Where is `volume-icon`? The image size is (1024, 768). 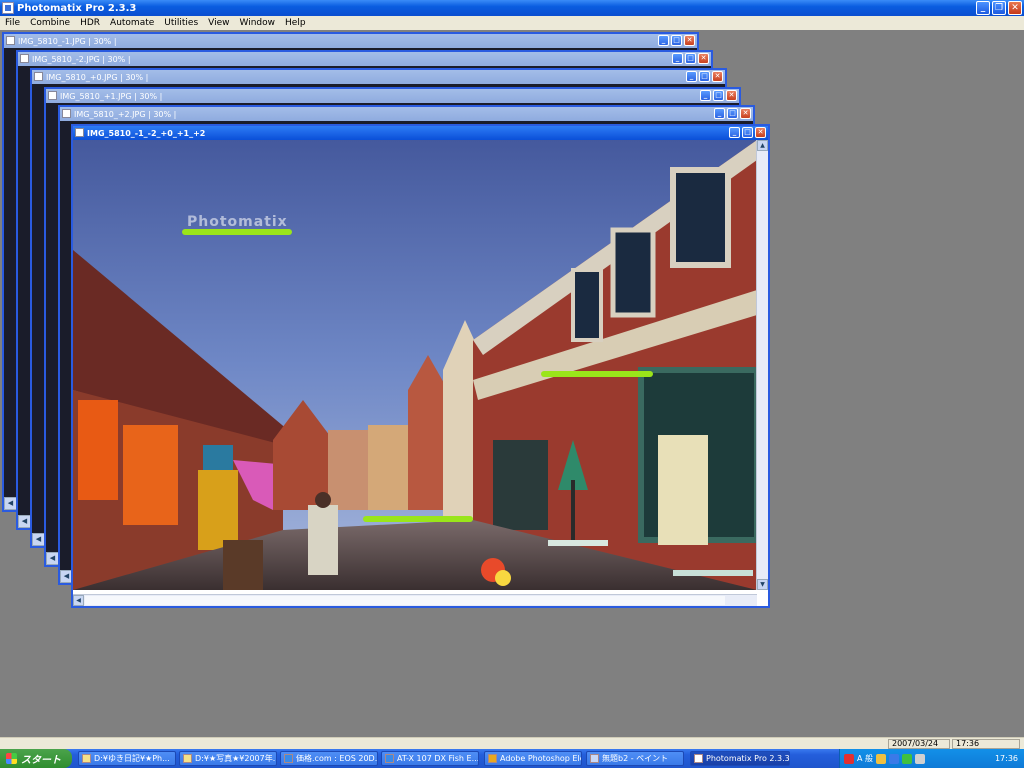 volume-icon is located at coordinates (920, 758).